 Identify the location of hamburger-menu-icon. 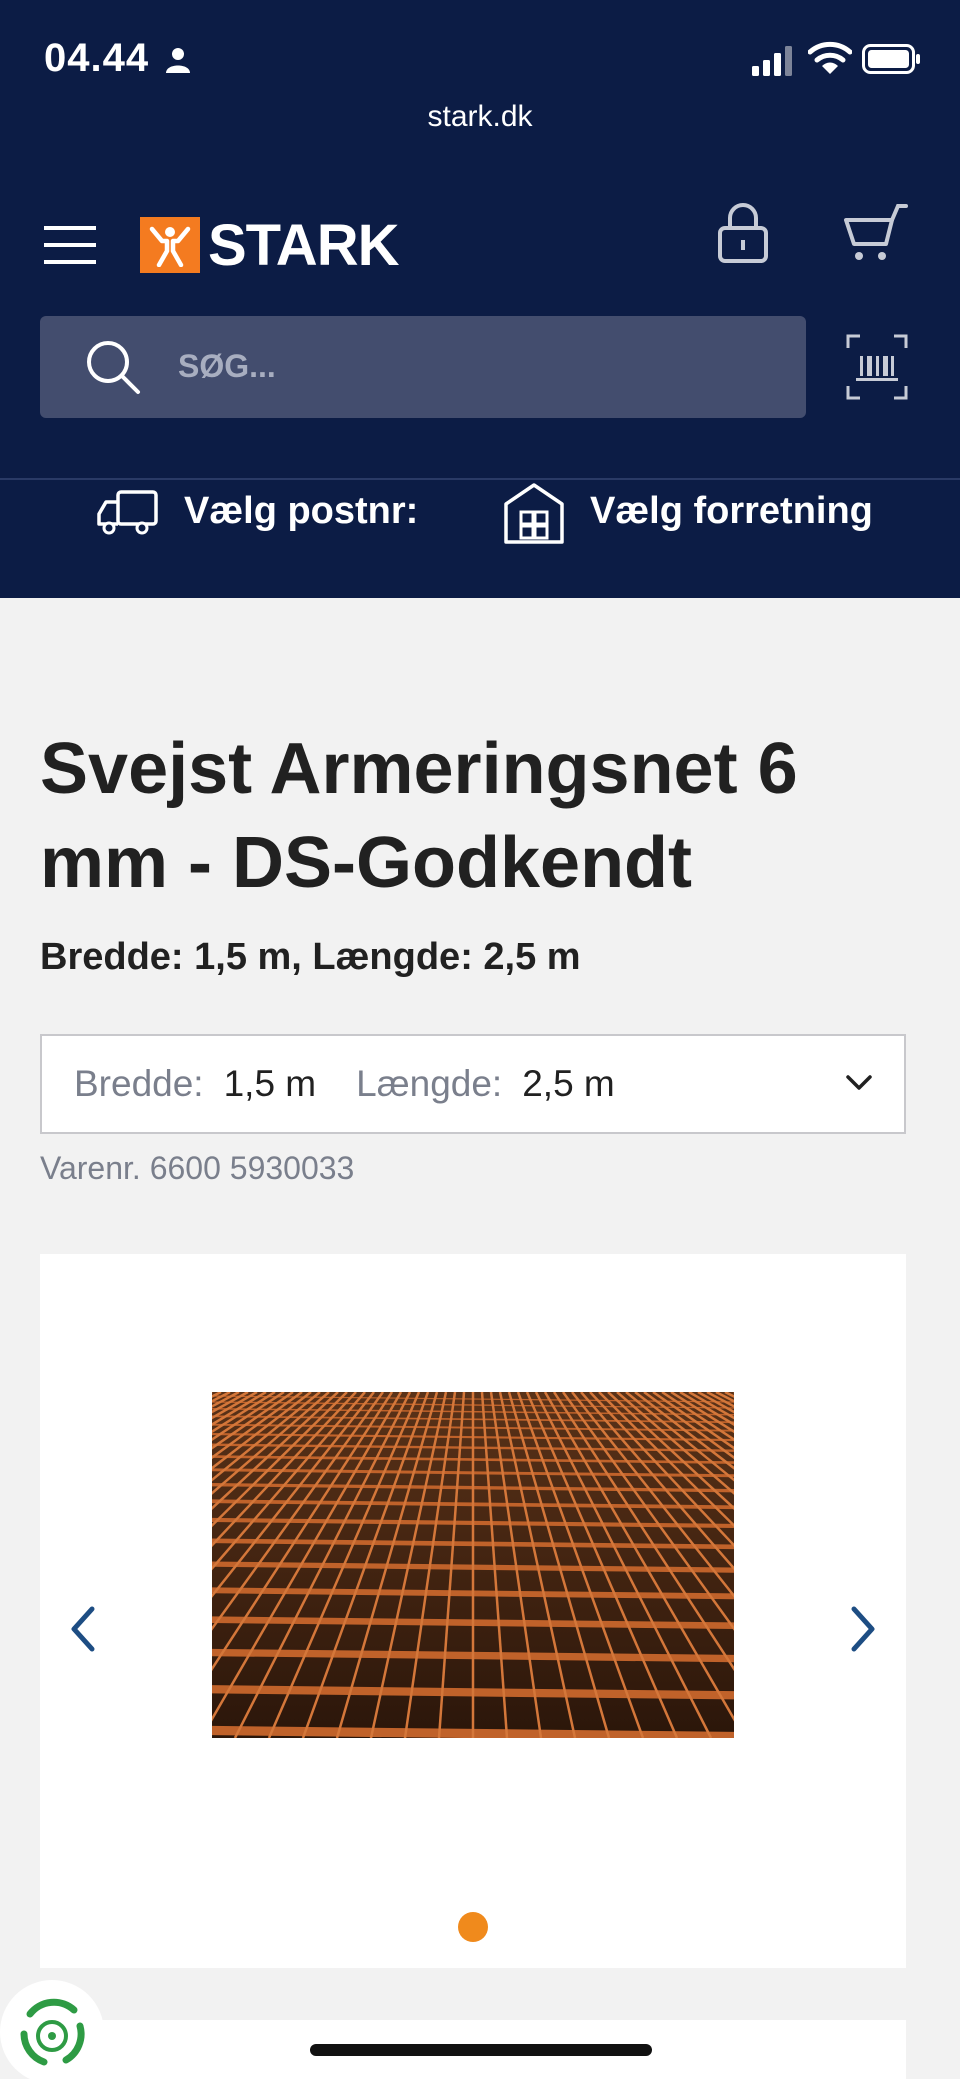
(70, 245).